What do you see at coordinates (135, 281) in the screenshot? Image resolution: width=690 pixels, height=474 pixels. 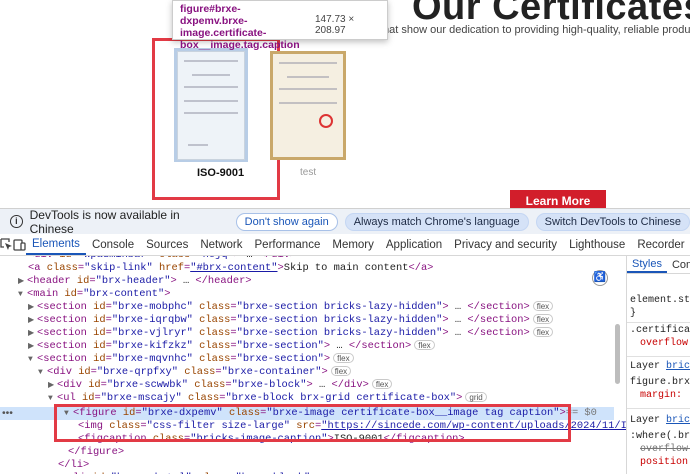 I see `dom-node-header: ▶ <header id="brx-header"> … </header>` at bounding box center [135, 281].